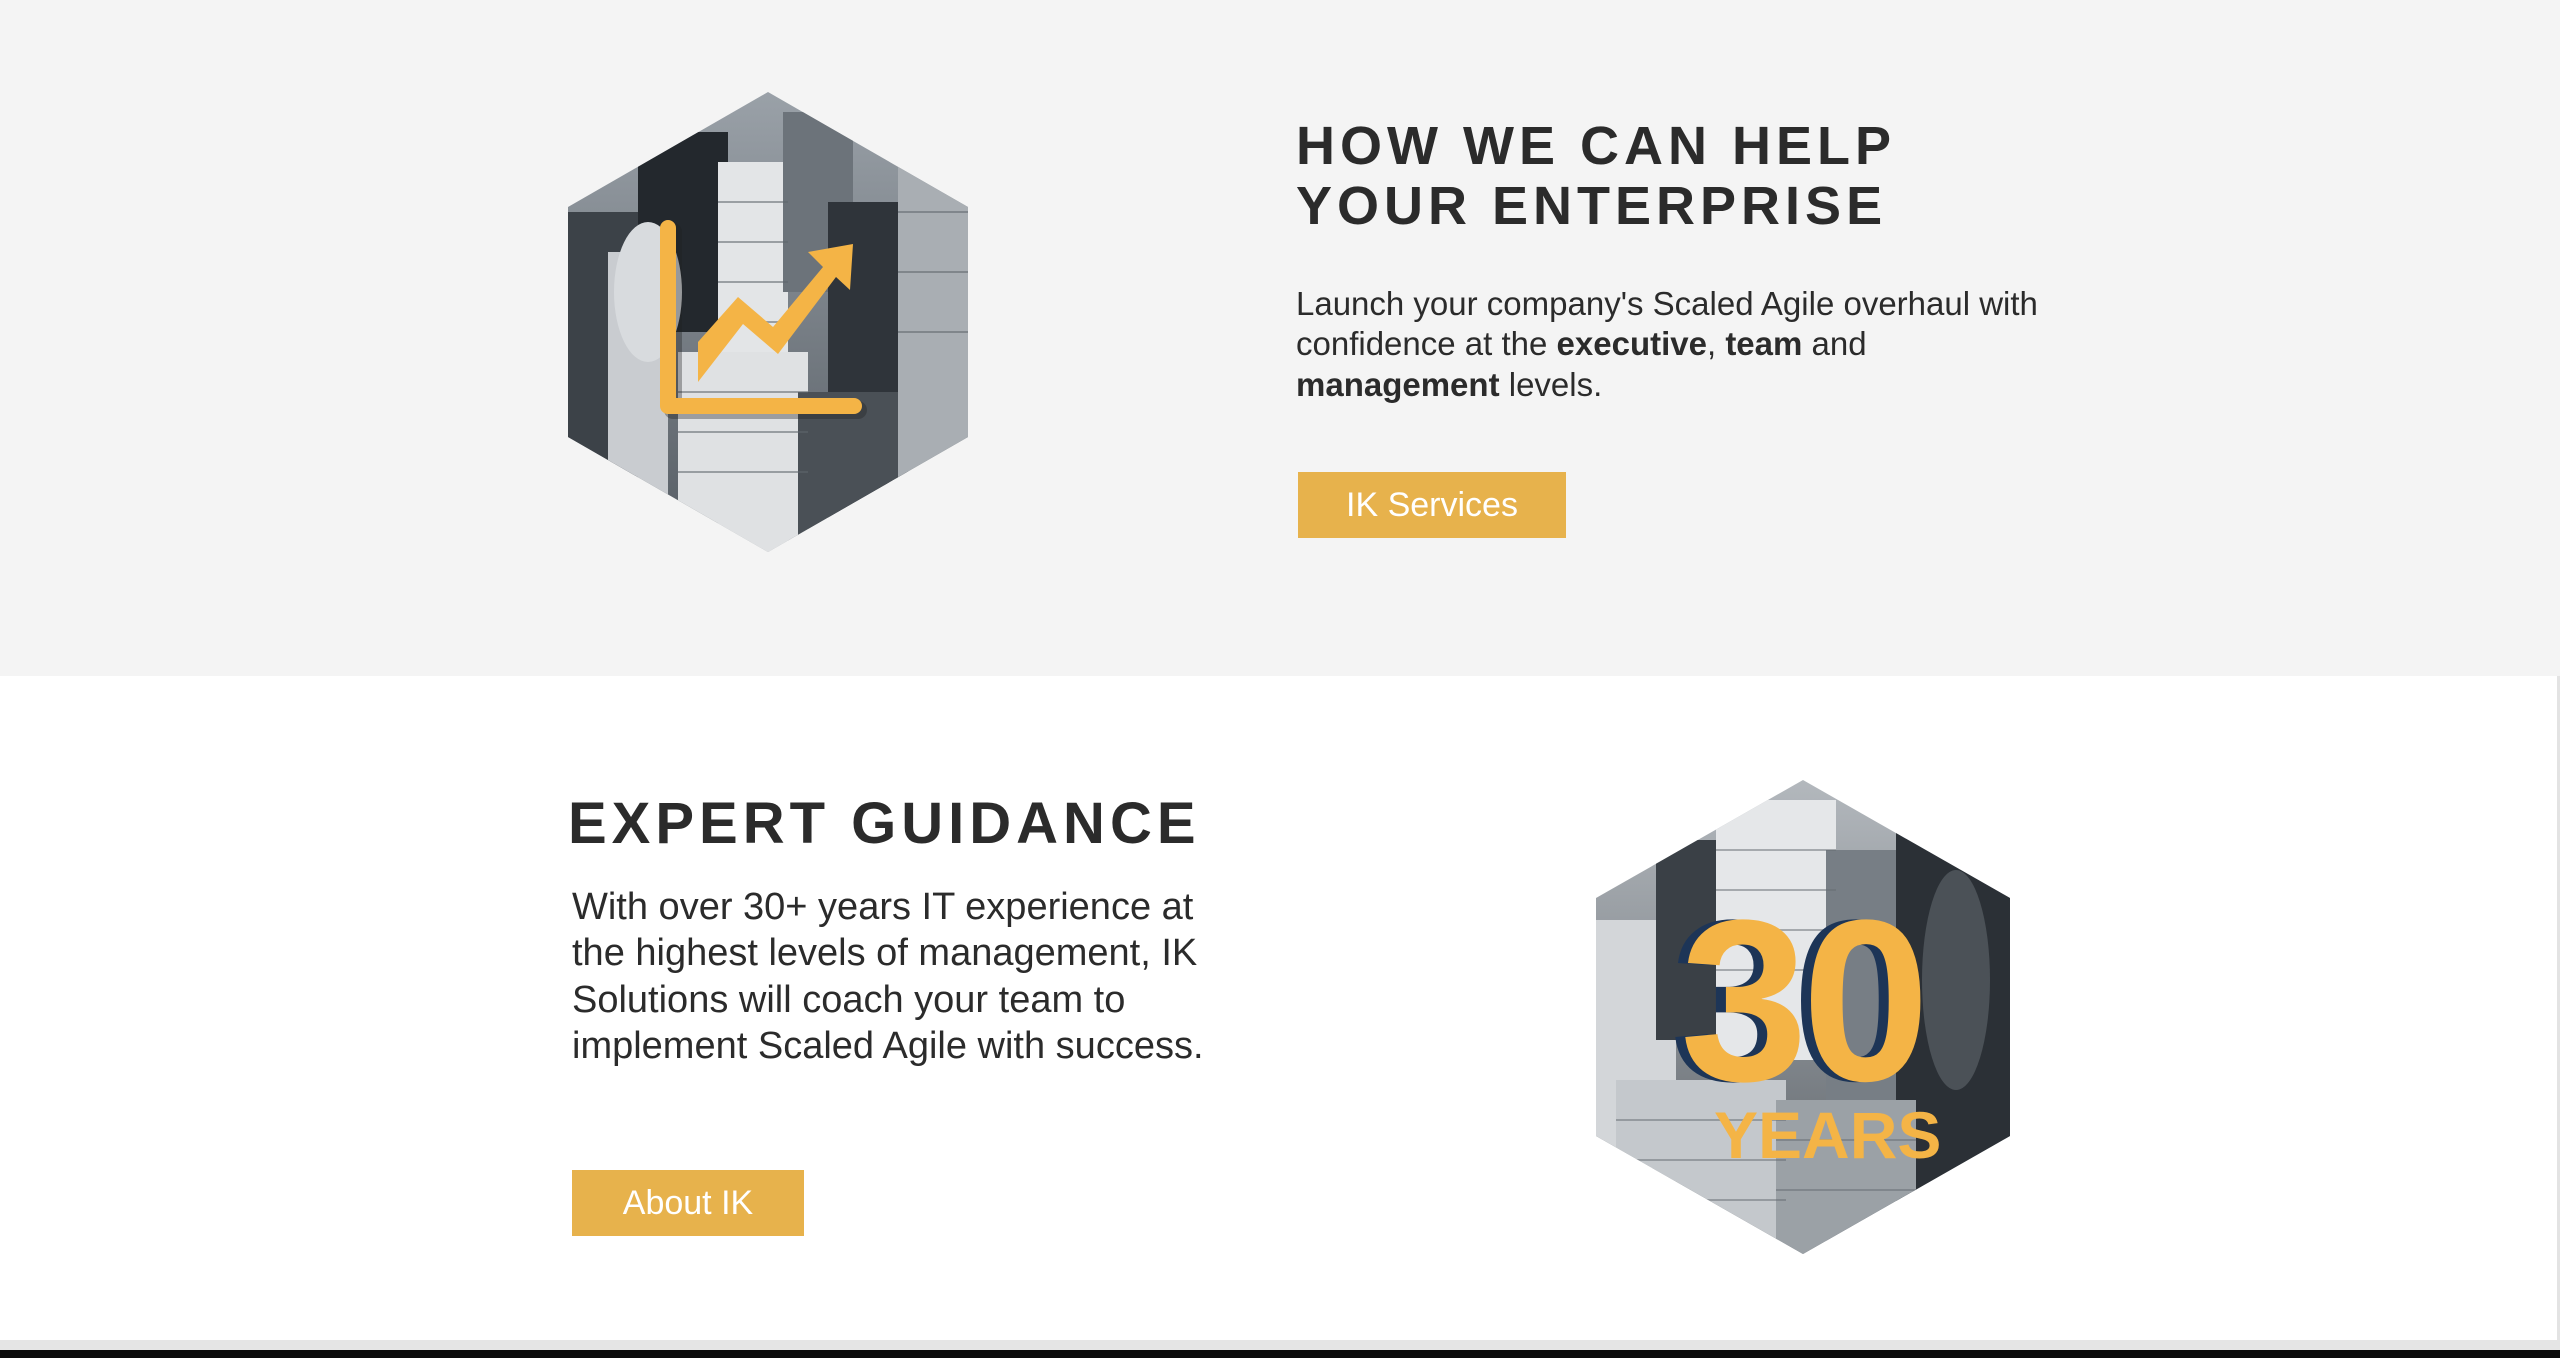  I want to click on emphasis-executive: executive, so click(1631, 344).